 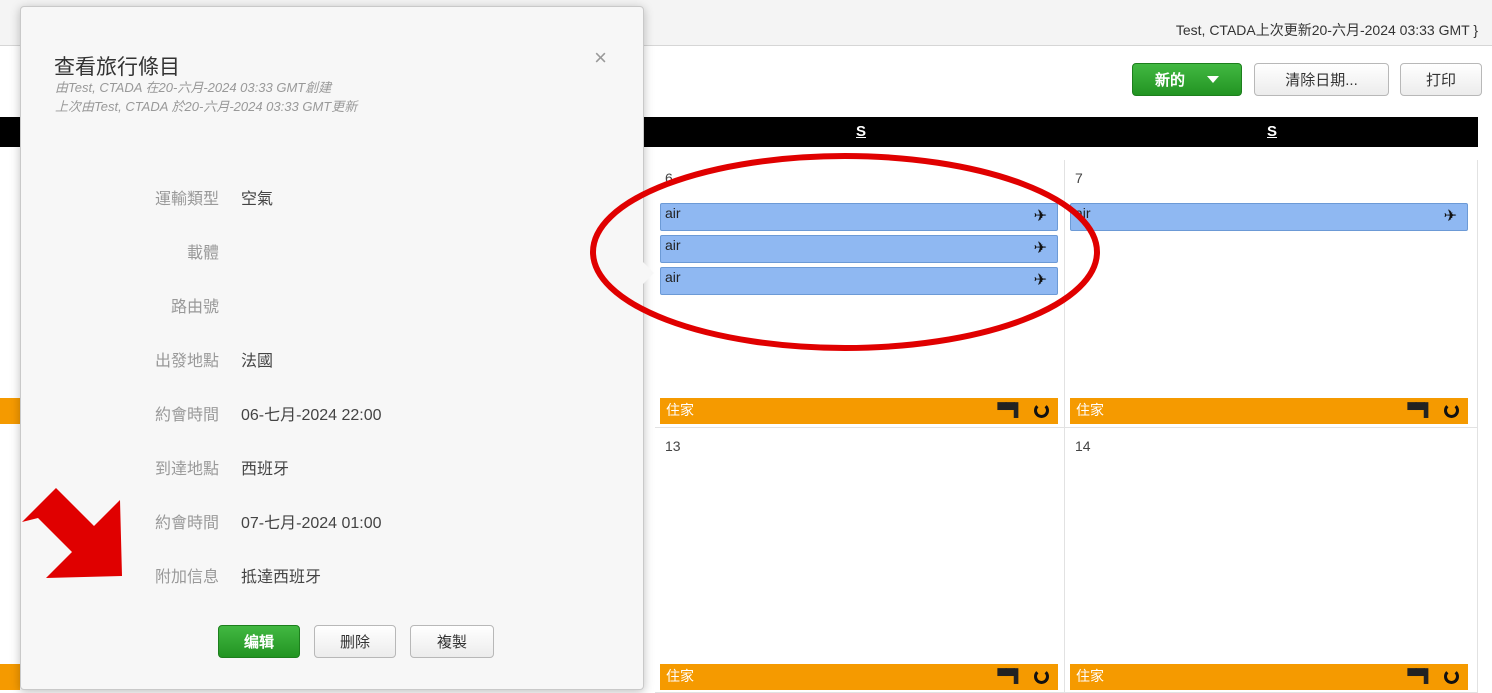 I want to click on calendar-day-cell: 7, so click(x=1271, y=294).